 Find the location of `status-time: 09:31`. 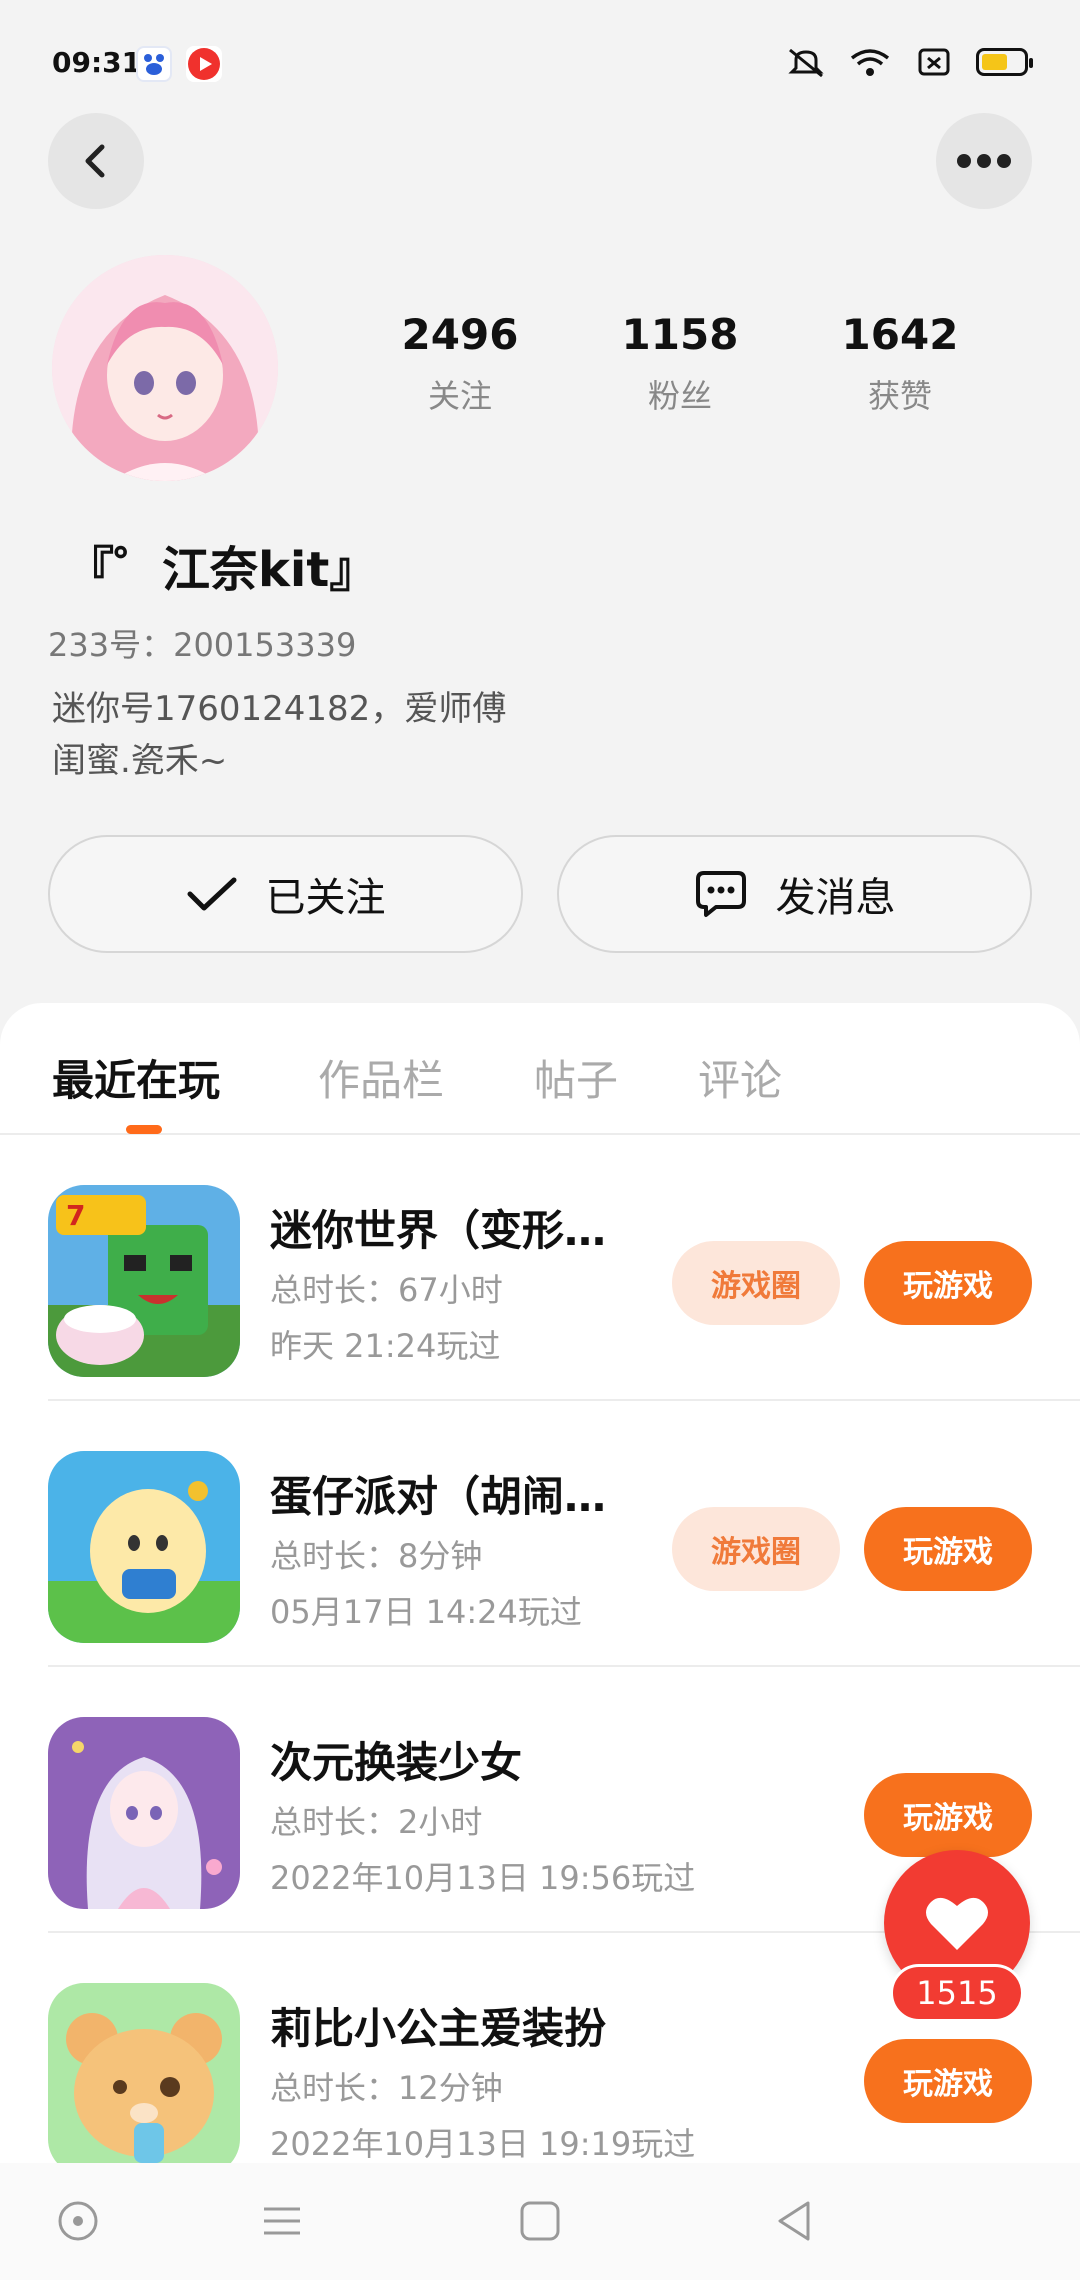

status-time: 09:31 is located at coordinates (97, 62).